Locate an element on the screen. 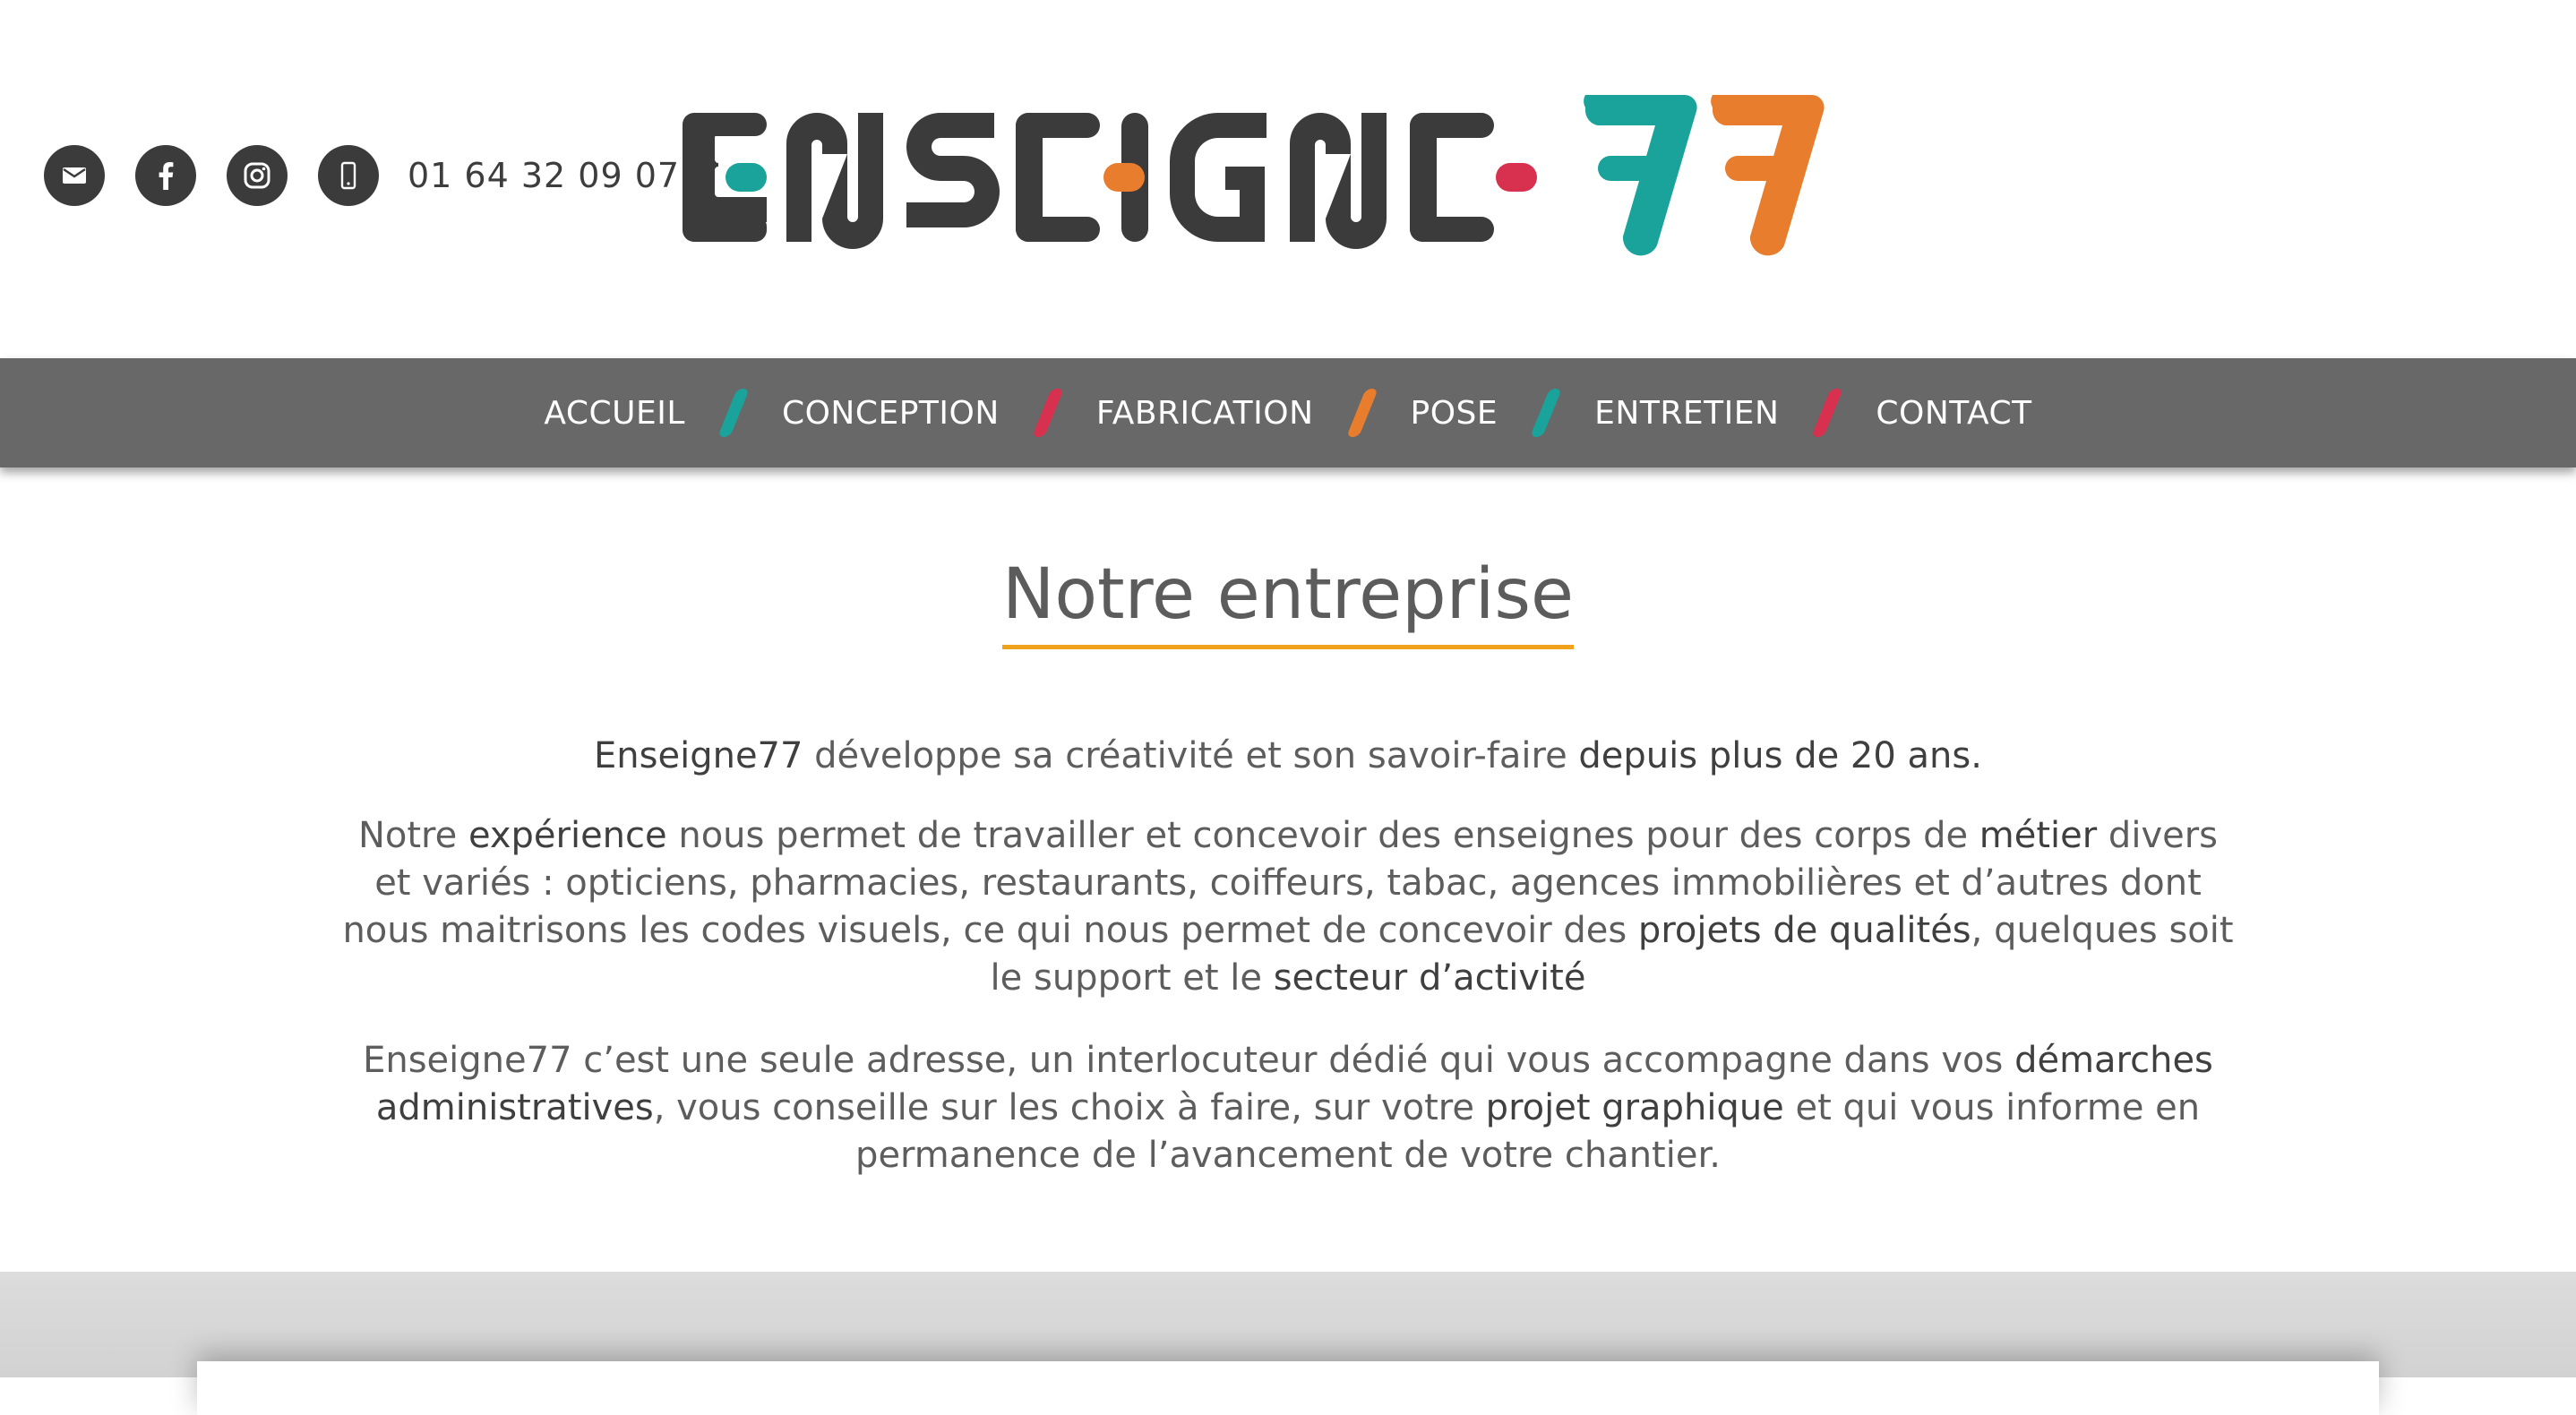  nav-entretien: ENTRETIEN is located at coordinates (1686, 413).